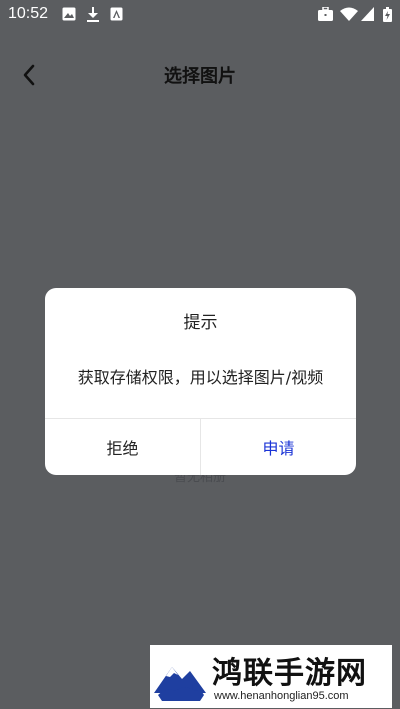  What do you see at coordinates (200, 15) in the screenshot?
I see `status-bar: 10:52` at bounding box center [200, 15].